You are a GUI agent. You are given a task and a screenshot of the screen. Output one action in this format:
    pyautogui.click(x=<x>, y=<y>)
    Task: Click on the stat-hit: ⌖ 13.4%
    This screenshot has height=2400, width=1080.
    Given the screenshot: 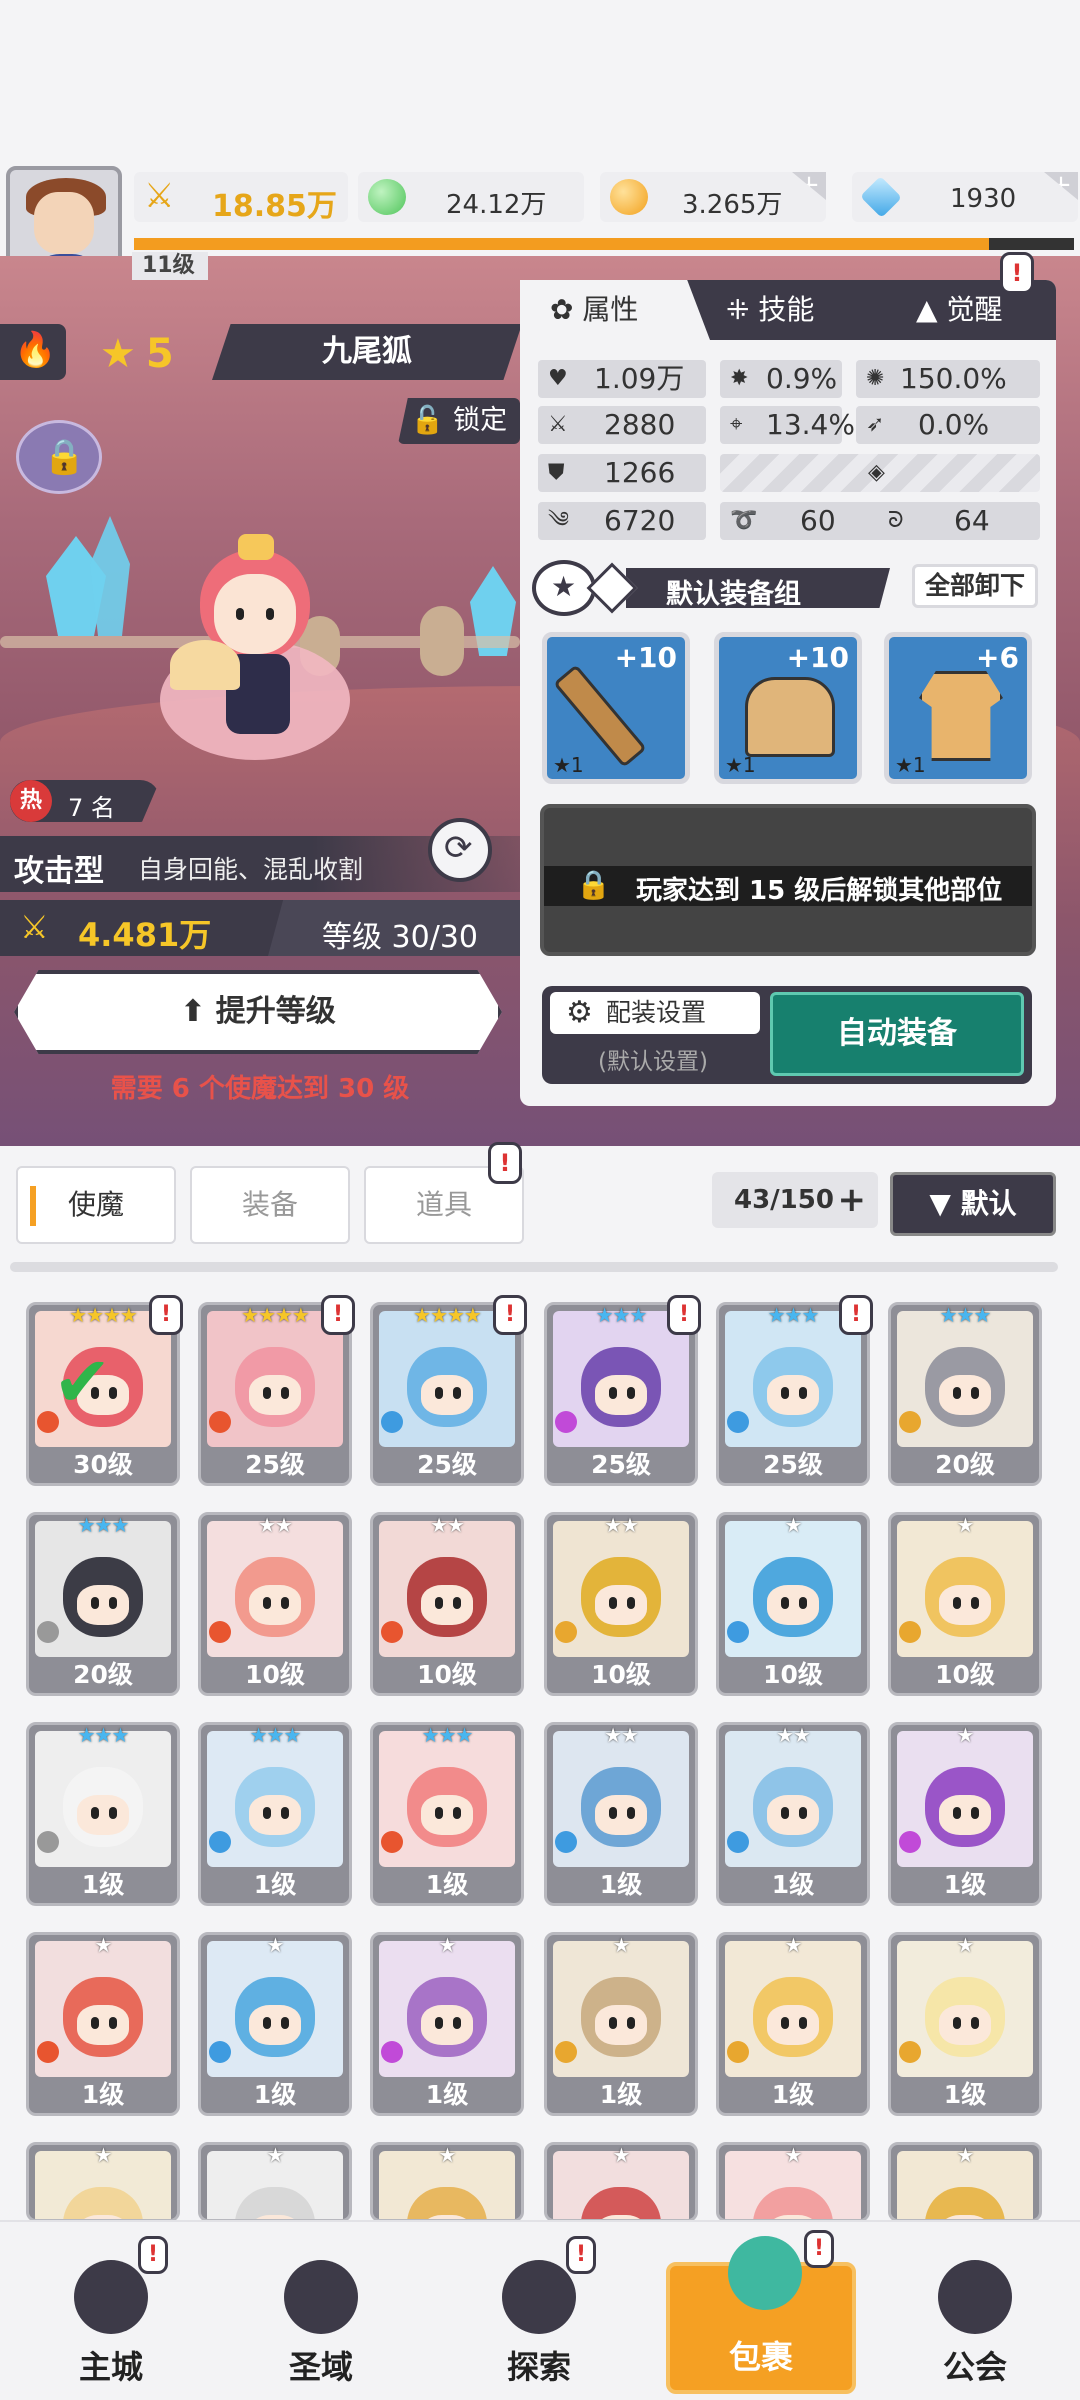 What is the action you would take?
    pyautogui.click(x=787, y=425)
    